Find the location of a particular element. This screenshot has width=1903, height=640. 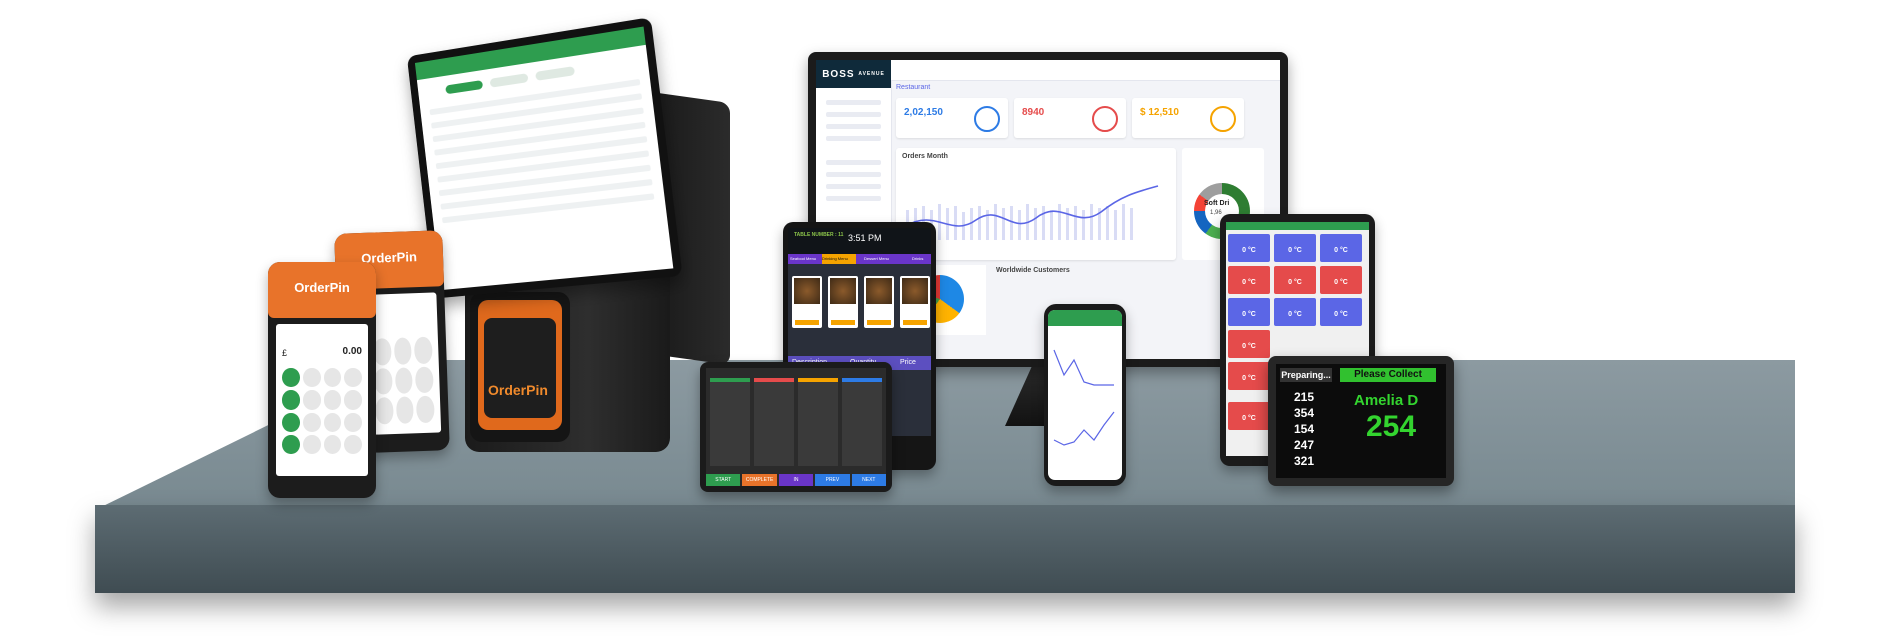

preparing-order: 154 is located at coordinates (1304, 429).